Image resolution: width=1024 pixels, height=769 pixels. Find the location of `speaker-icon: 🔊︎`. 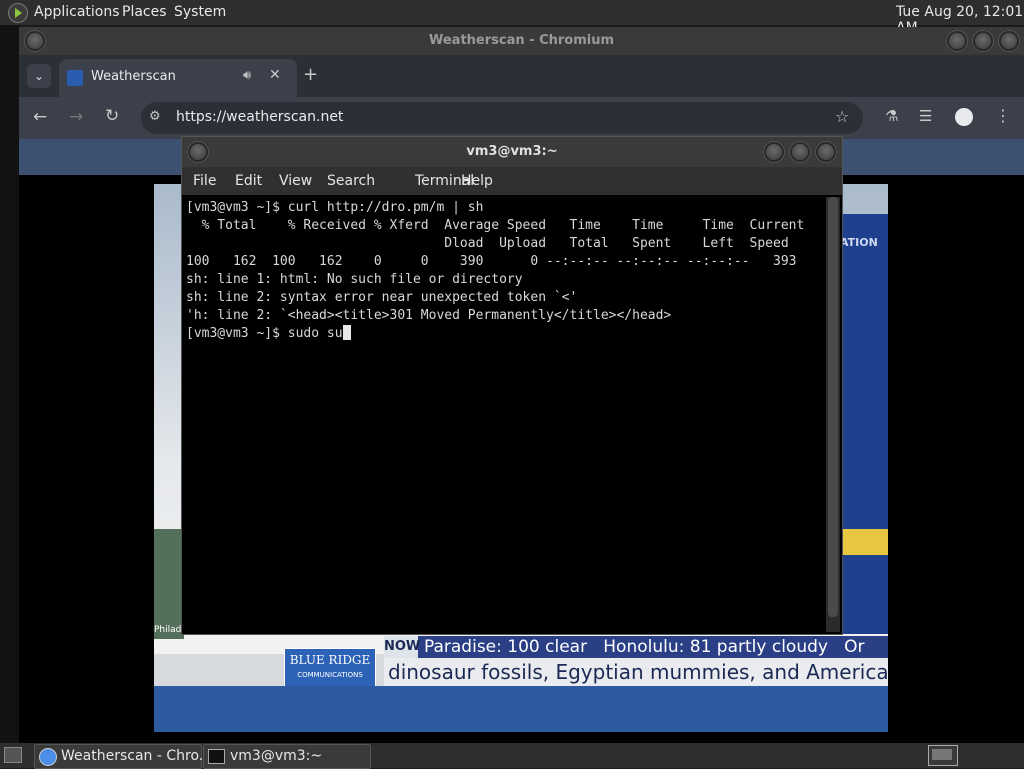

speaker-icon: 🔊︎ is located at coordinates (247, 75).